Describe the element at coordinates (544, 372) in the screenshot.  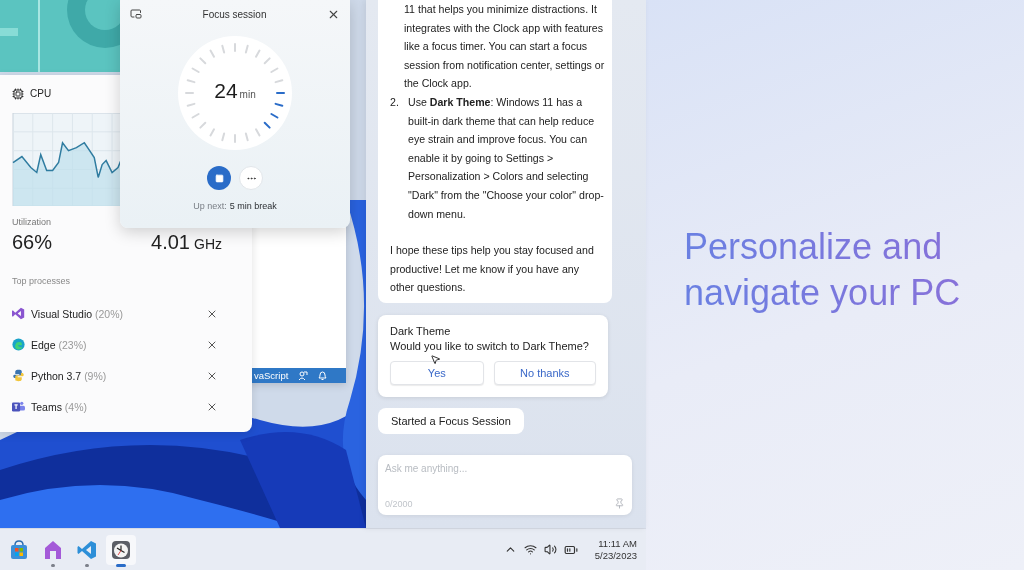
I see `choice-button: No thanks` at that location.